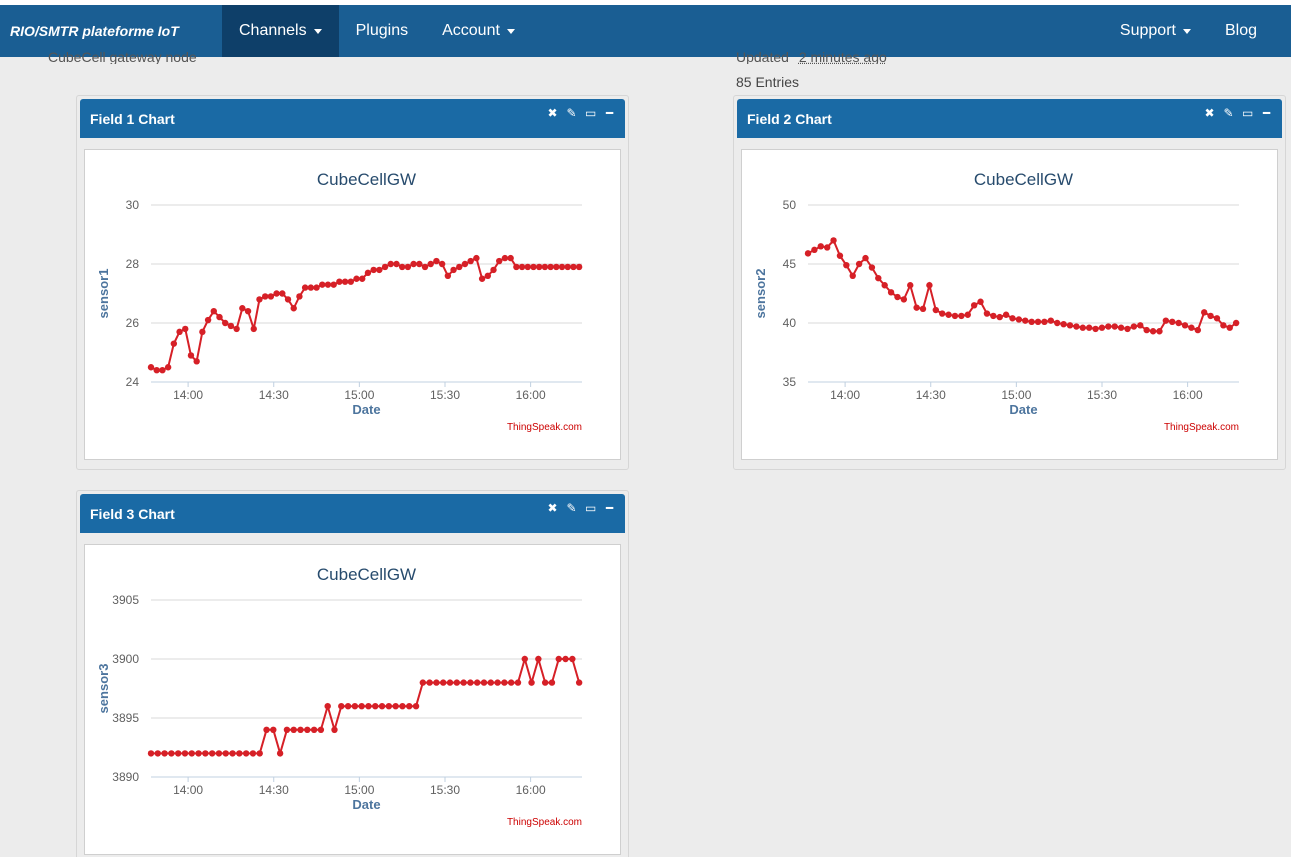  I want to click on y-tick-label: 30, so click(133, 205).